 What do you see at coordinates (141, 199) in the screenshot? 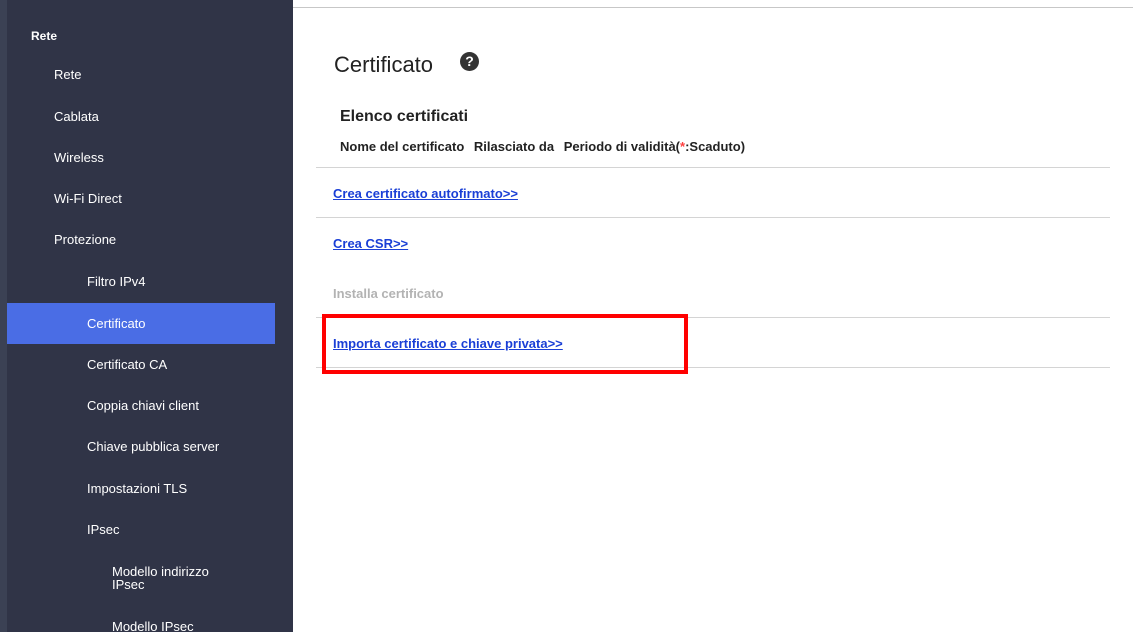
I see `sidebar-item-wifi-direct: Wi-Fi Direct` at bounding box center [141, 199].